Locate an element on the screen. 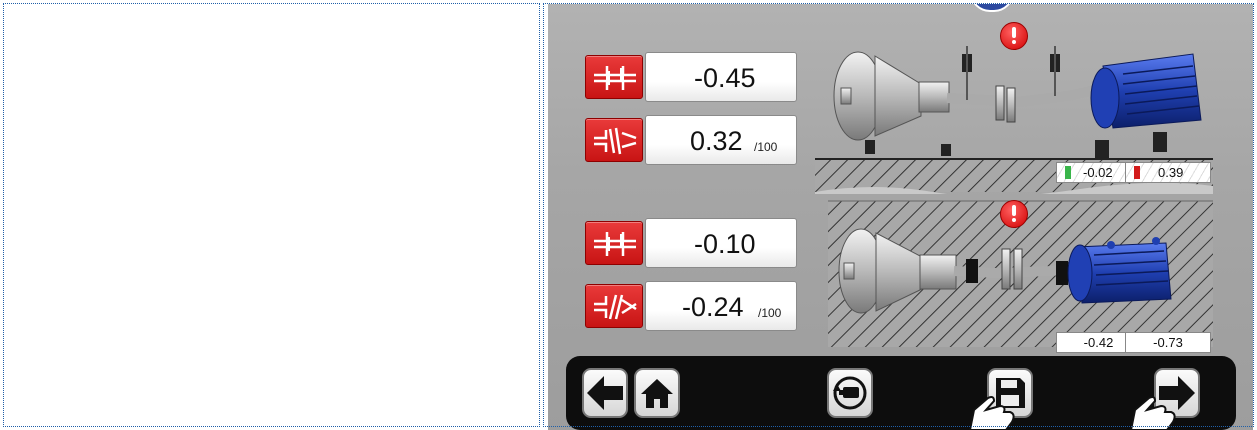 This screenshot has height=430, width=1257. horizontal-offset-value: -0.10 is located at coordinates (725, 244).